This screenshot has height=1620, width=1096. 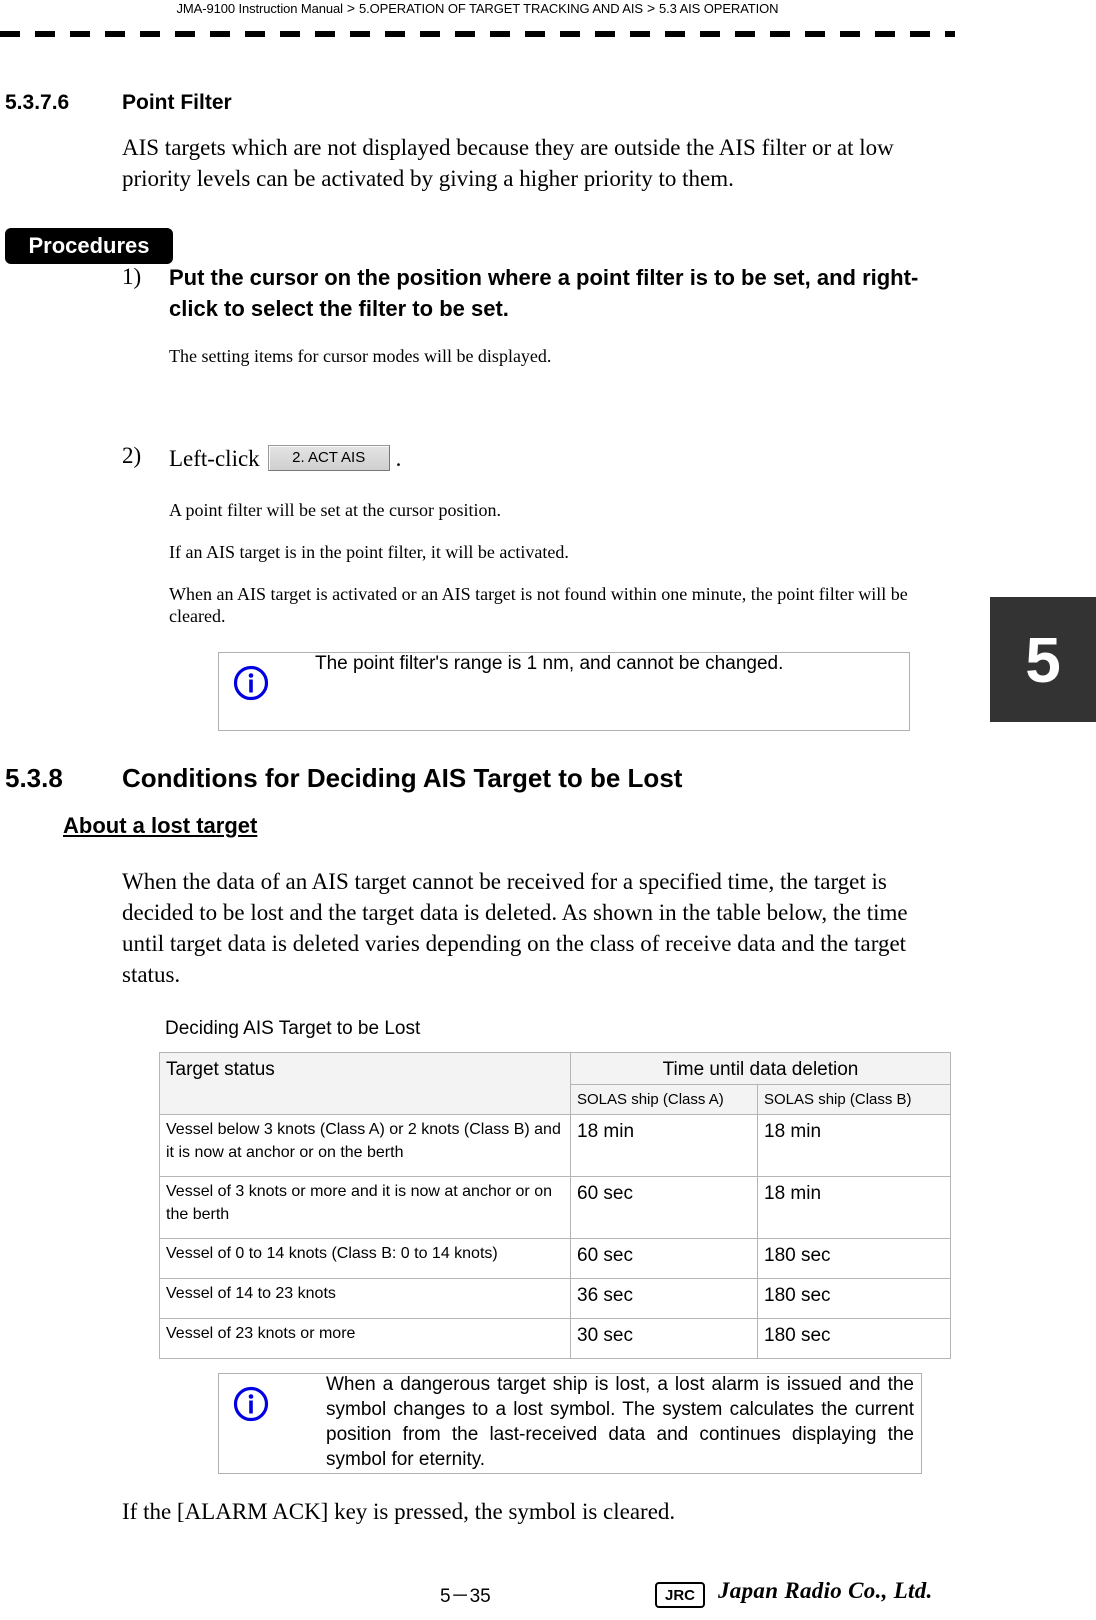 I want to click on header-class-a: SOLAS ship (Class A), so click(x=664, y=1099).